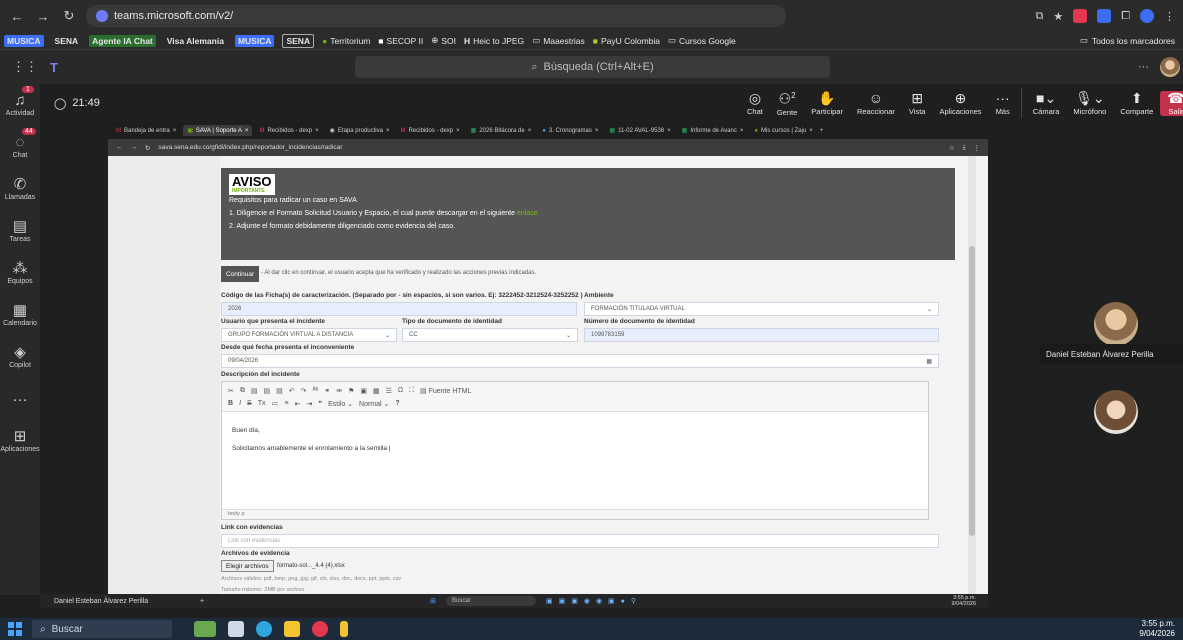  Describe the element at coordinates (340, 404) in the screenshot. I see `style-dropdown: Estilo ⌄` at that location.